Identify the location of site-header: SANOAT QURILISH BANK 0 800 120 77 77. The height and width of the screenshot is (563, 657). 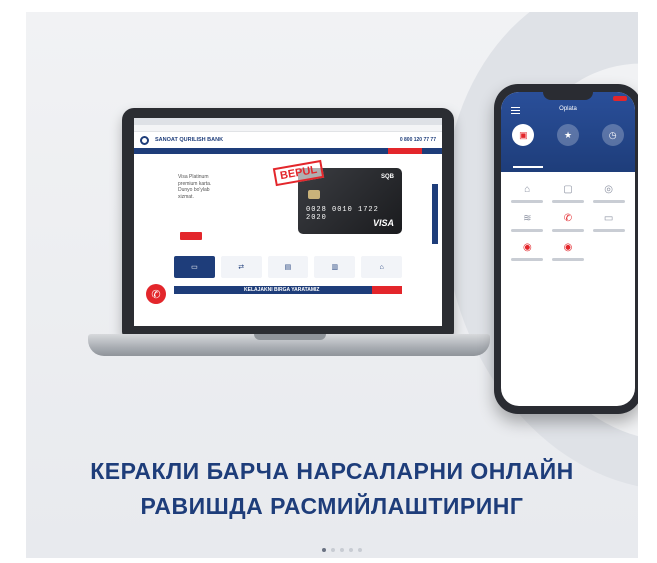
(288, 140).